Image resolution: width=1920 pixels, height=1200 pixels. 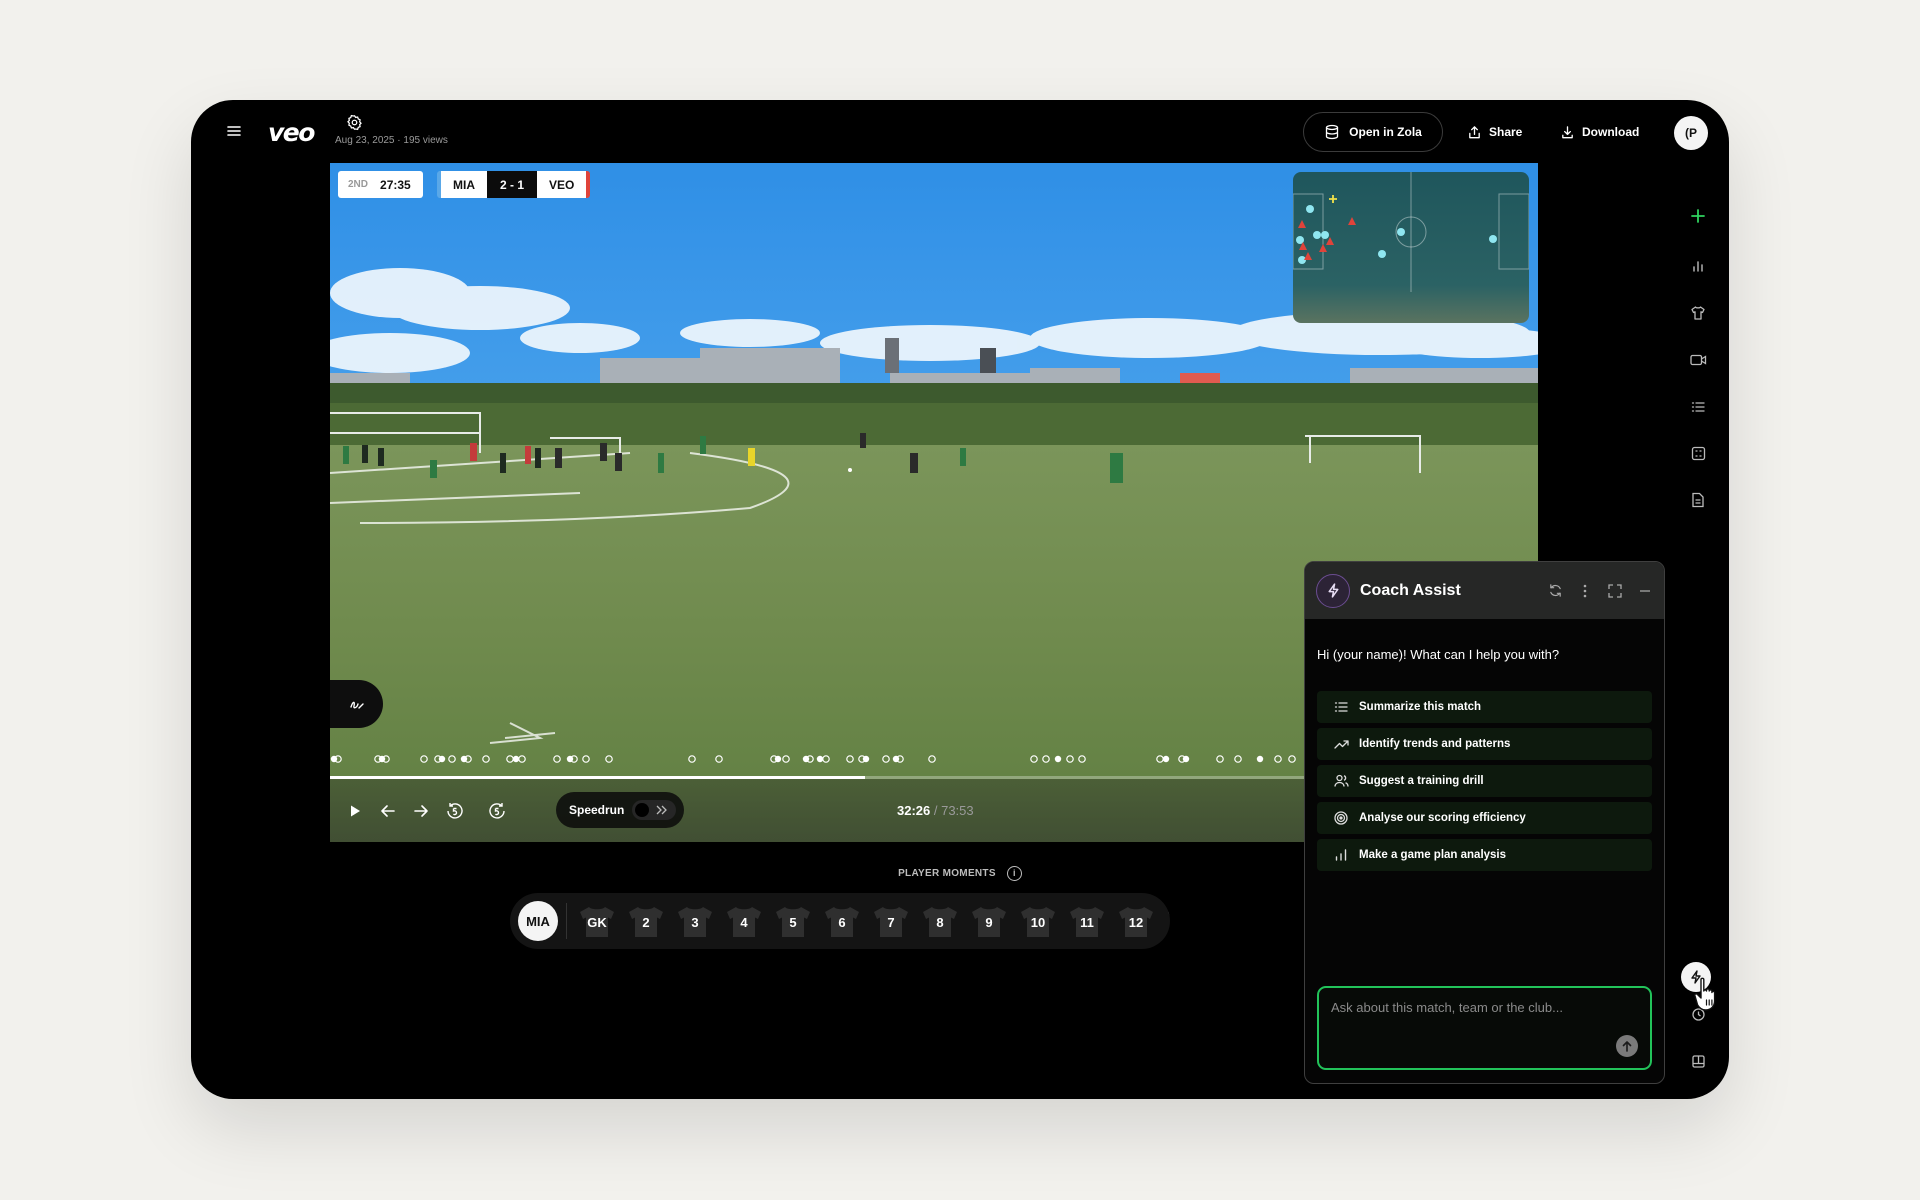 I want to click on player-number: 5, so click(x=793, y=922).